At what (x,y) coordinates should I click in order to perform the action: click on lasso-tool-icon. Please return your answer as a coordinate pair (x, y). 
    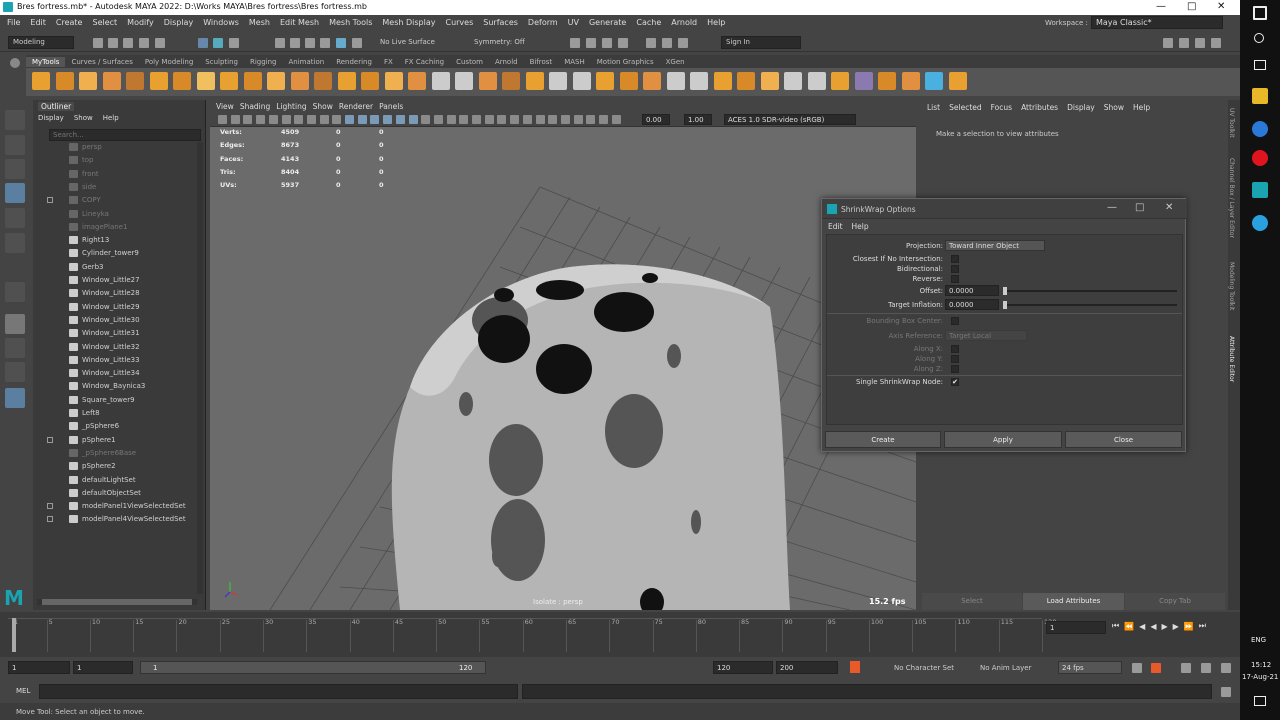
    Looking at the image, I should click on (15, 145).